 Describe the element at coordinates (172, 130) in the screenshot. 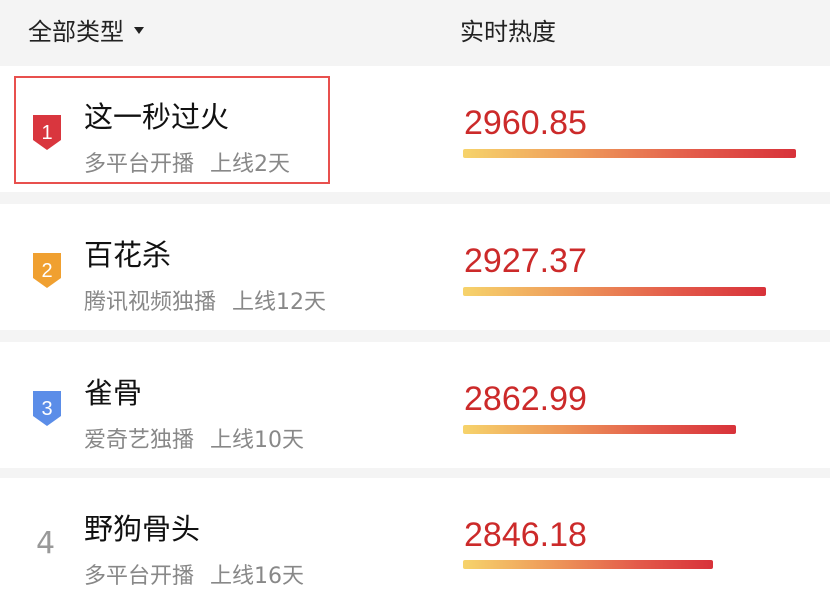

I see `selection-highlight` at that location.